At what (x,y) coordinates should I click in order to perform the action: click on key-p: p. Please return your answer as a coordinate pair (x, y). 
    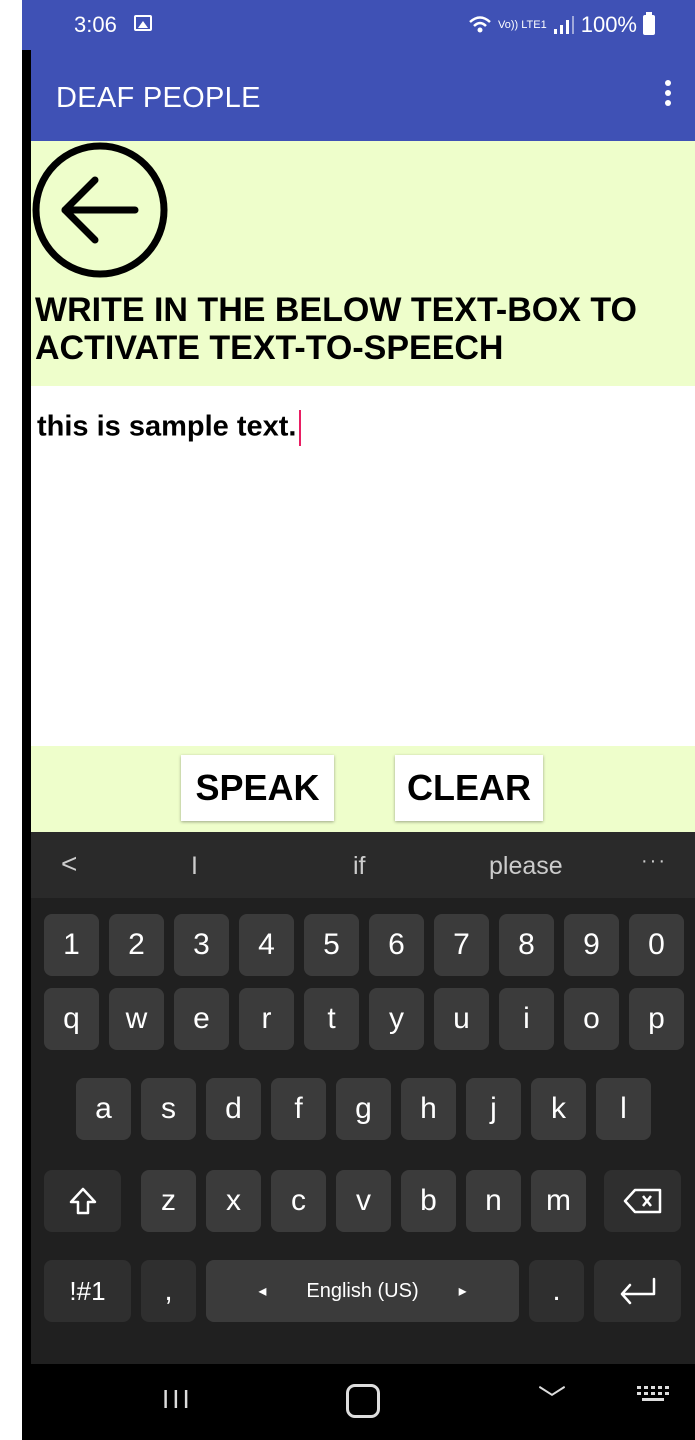
    Looking at the image, I should click on (656, 1019).